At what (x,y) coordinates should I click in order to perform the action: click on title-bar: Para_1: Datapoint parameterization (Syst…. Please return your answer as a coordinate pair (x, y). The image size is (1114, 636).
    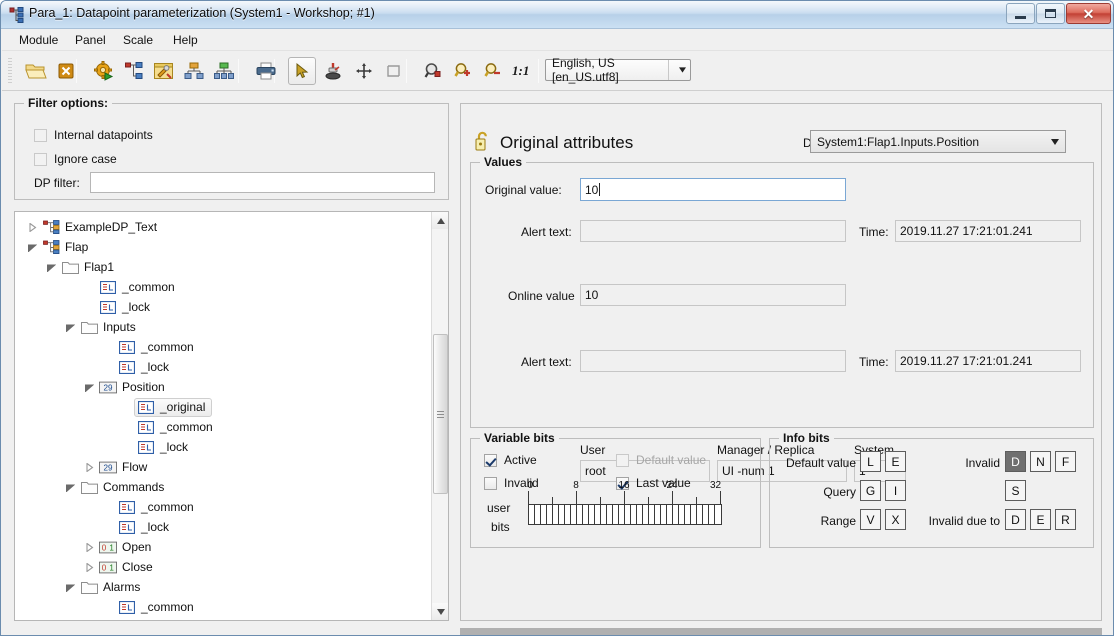
    Looking at the image, I should click on (557, 15).